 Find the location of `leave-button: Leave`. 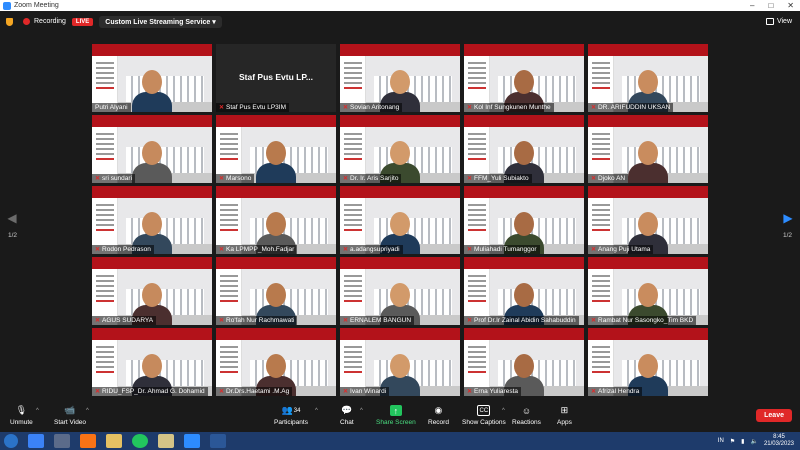

leave-button: Leave is located at coordinates (774, 415).